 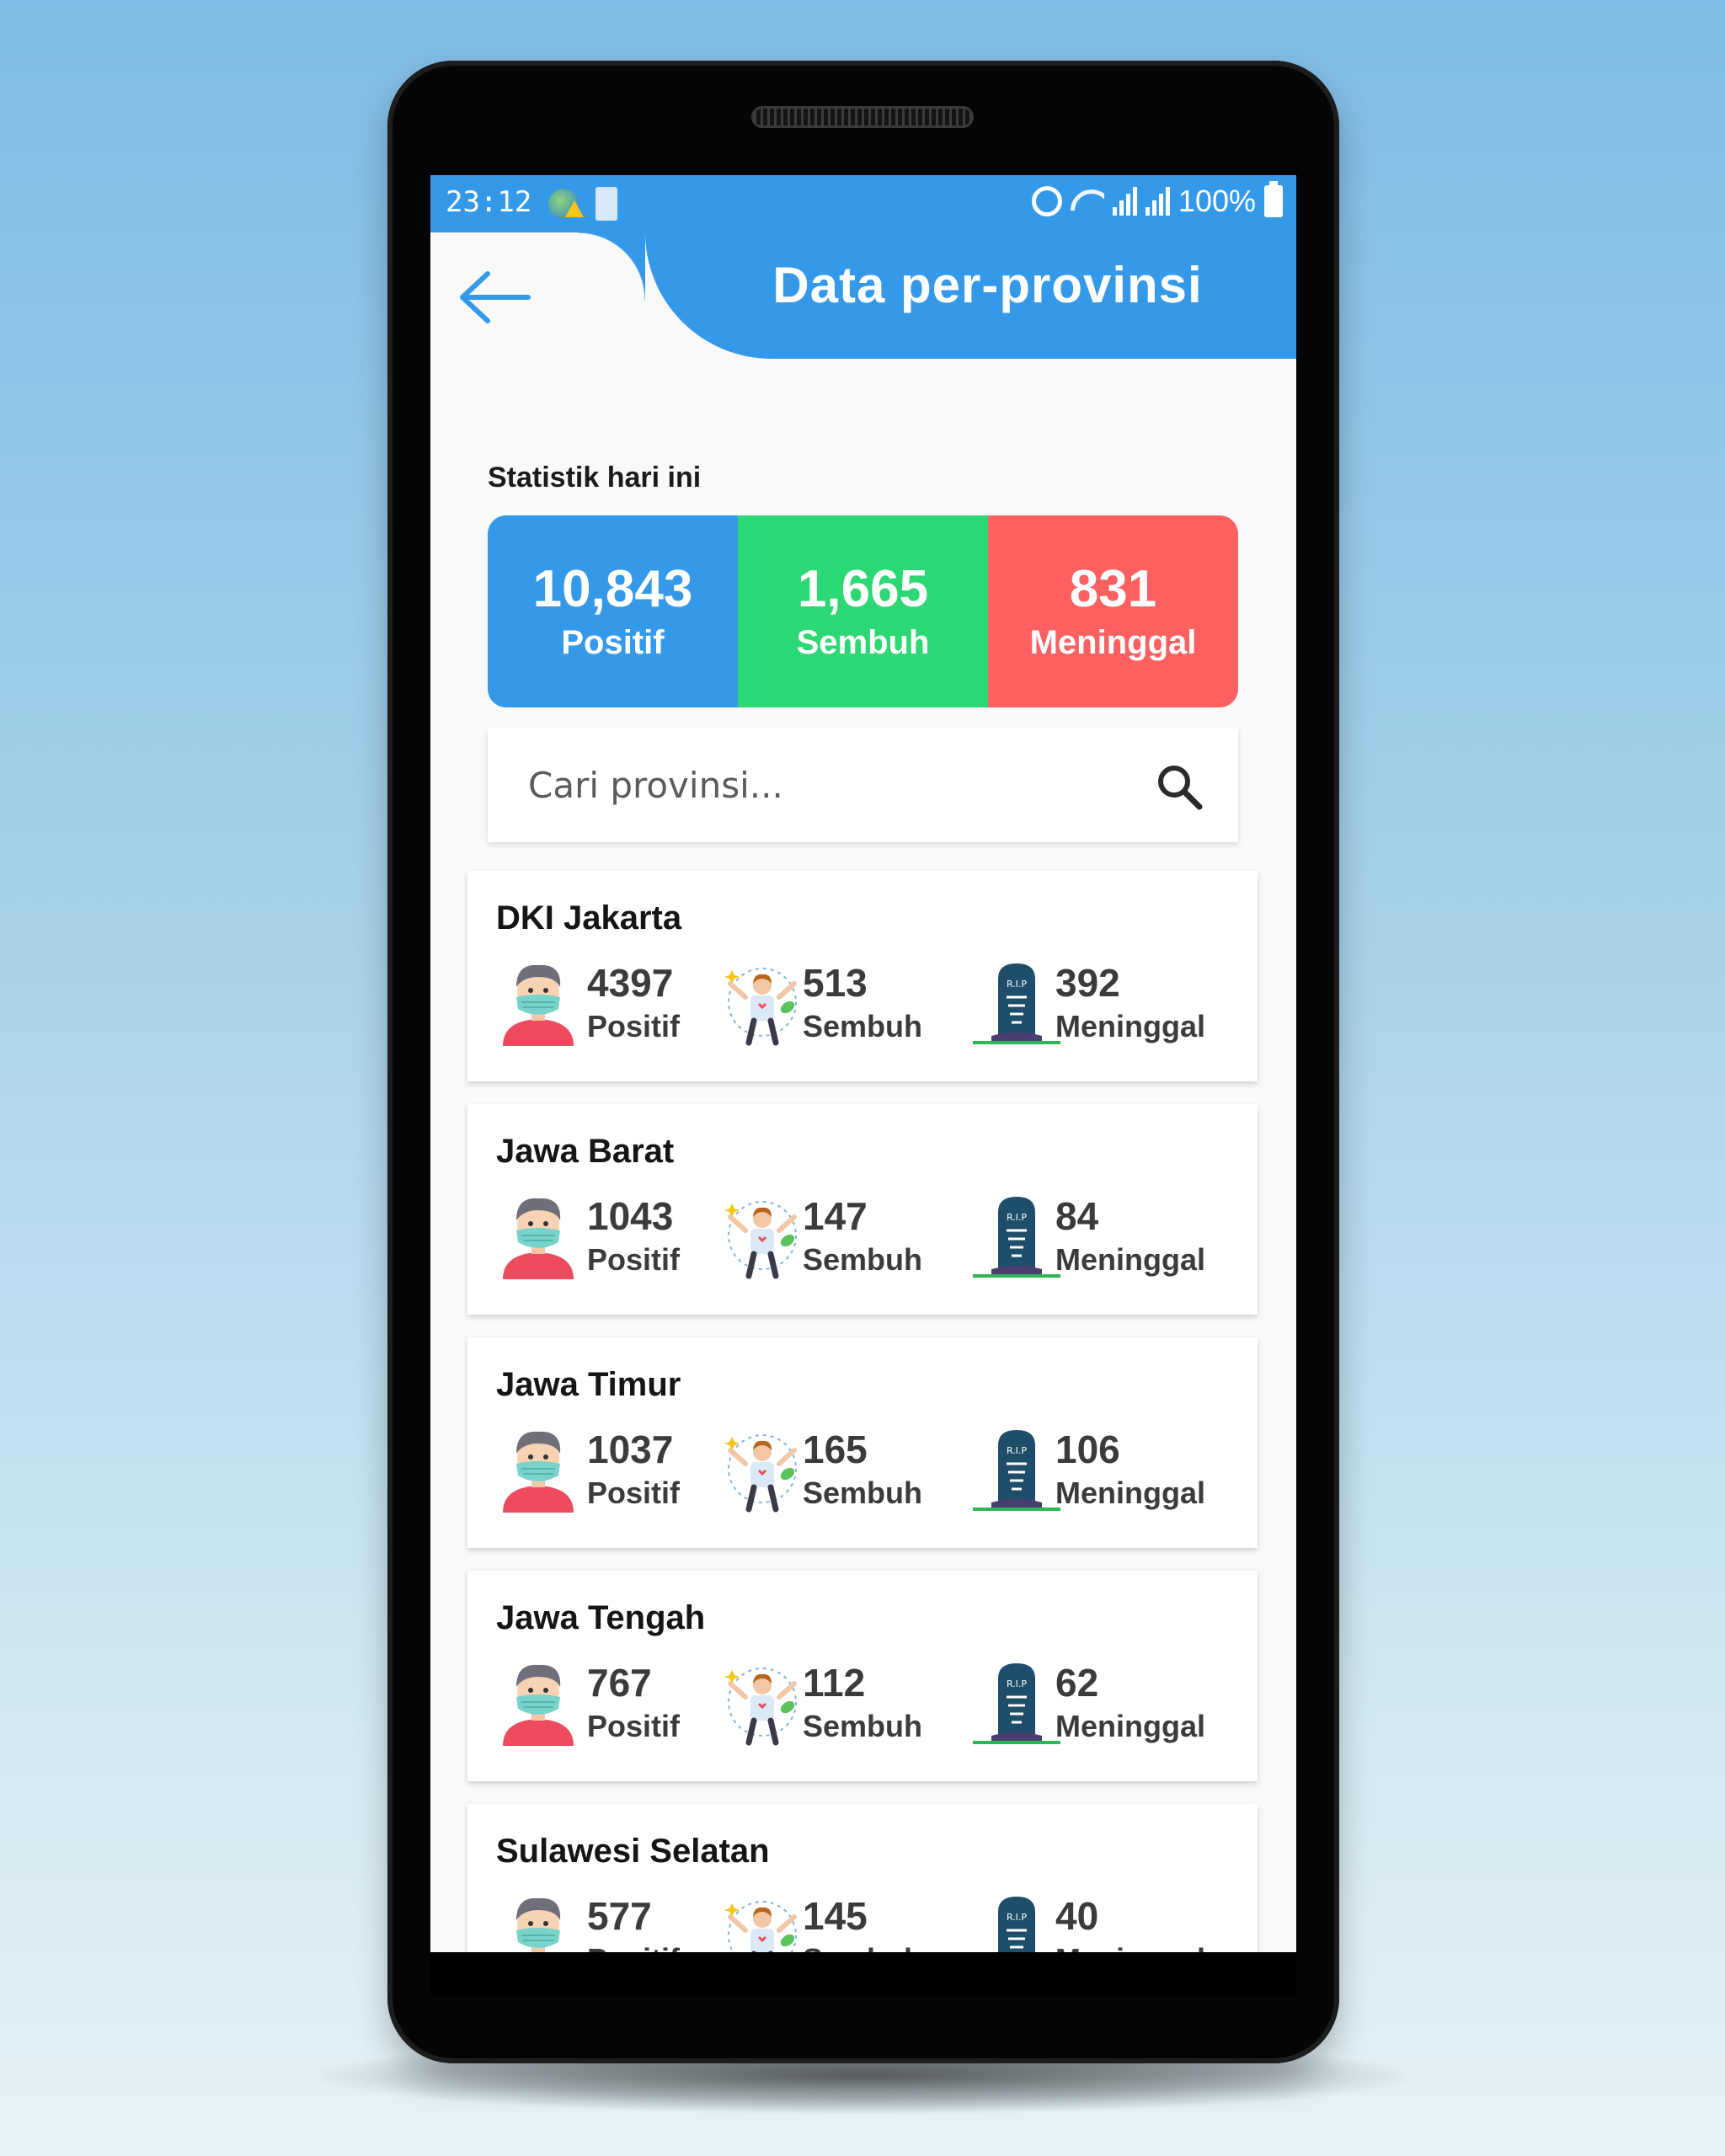 What do you see at coordinates (589, 918) in the screenshot?
I see `province-name: DKI Jakarta` at bounding box center [589, 918].